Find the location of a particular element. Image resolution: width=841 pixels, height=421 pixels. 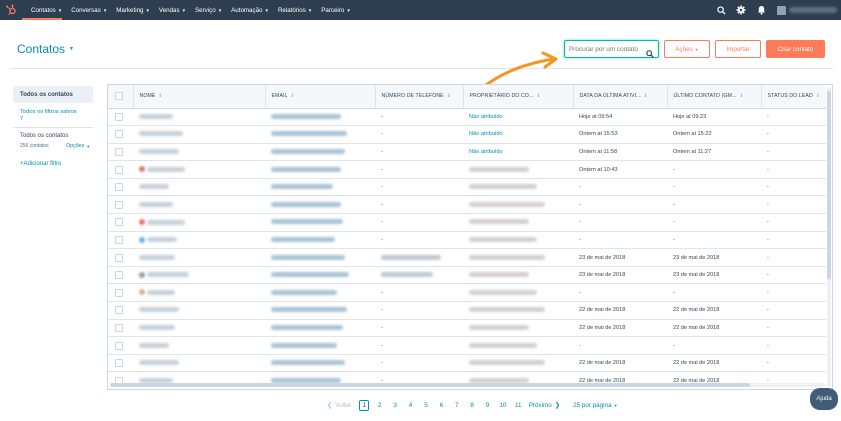

search-input is located at coordinates (608, 49).